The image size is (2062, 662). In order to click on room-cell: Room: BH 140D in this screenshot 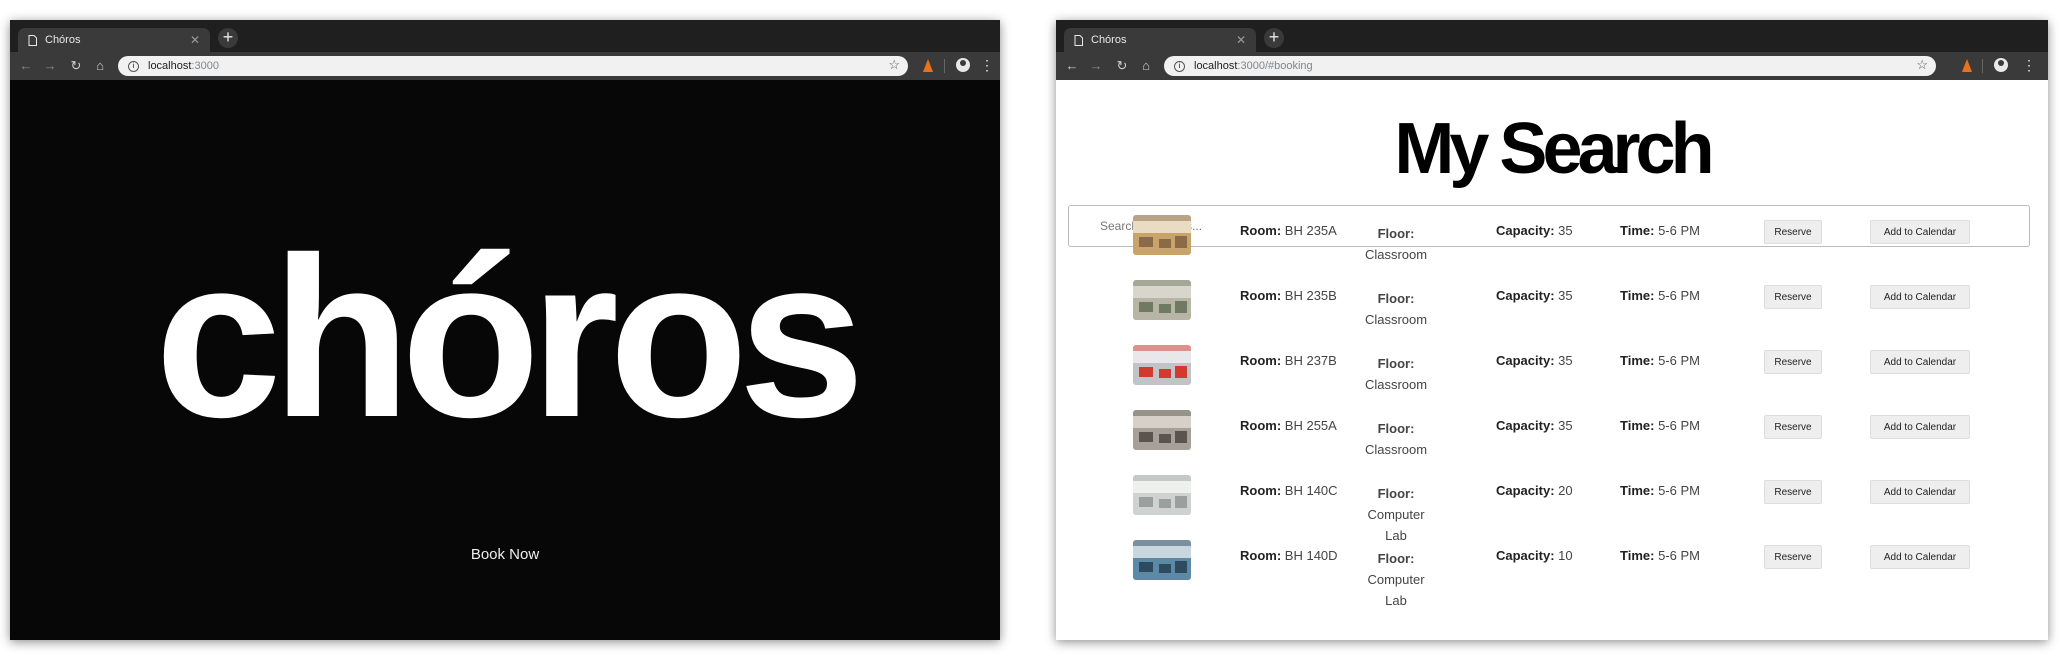, I will do `click(1289, 555)`.